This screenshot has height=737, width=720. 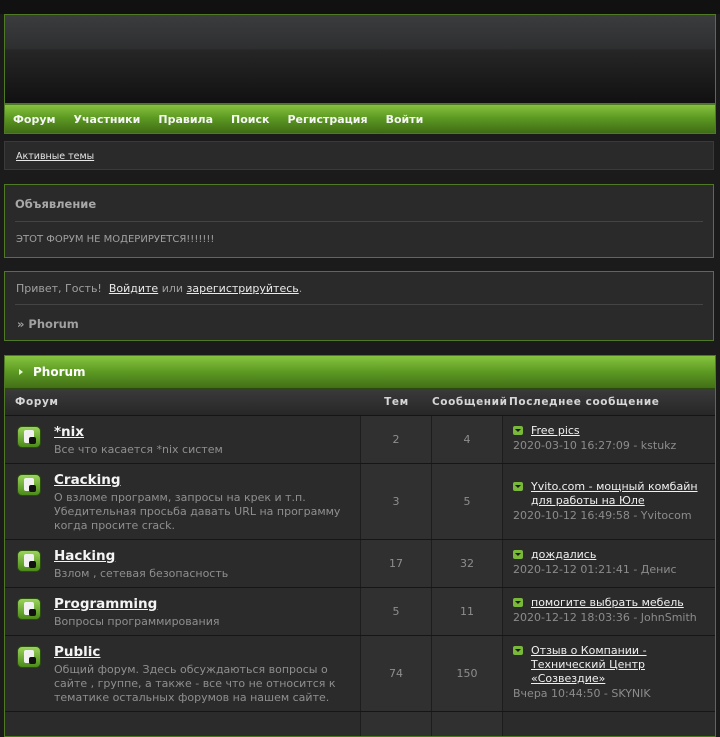 I want to click on period-text: ., so click(x=300, y=288).